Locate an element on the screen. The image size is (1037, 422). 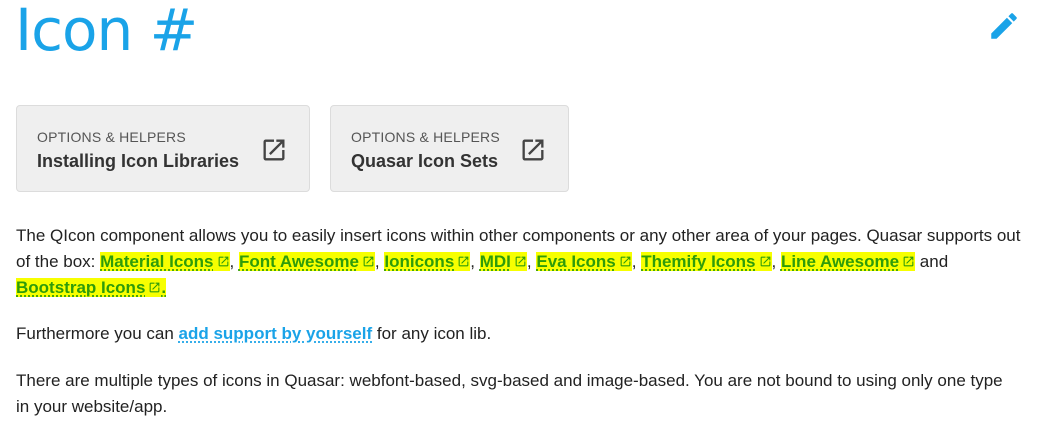
link-ionicons: Ionicons is located at coordinates (427, 261).